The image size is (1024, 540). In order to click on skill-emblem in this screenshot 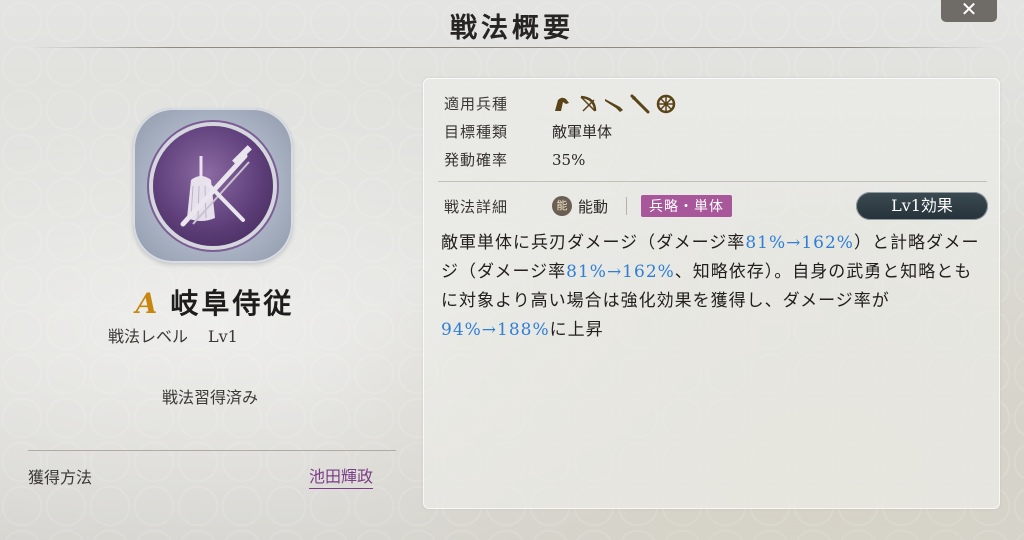, I will do `click(213, 185)`.